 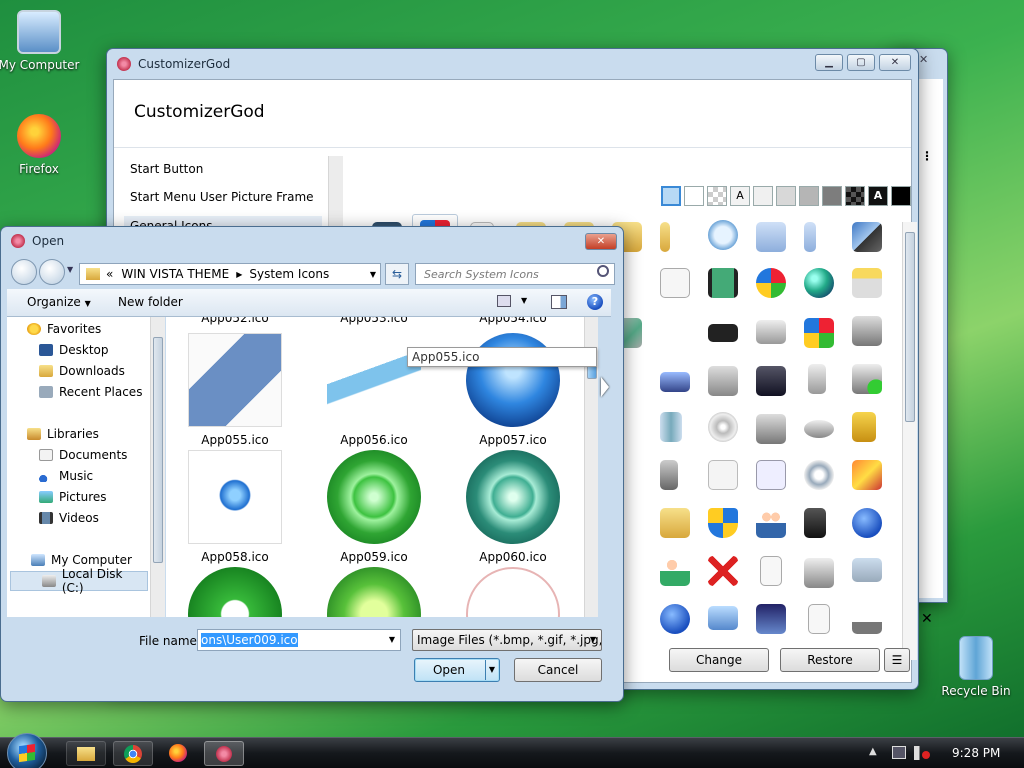 What do you see at coordinates (504, 301) in the screenshot?
I see `views-icon` at bounding box center [504, 301].